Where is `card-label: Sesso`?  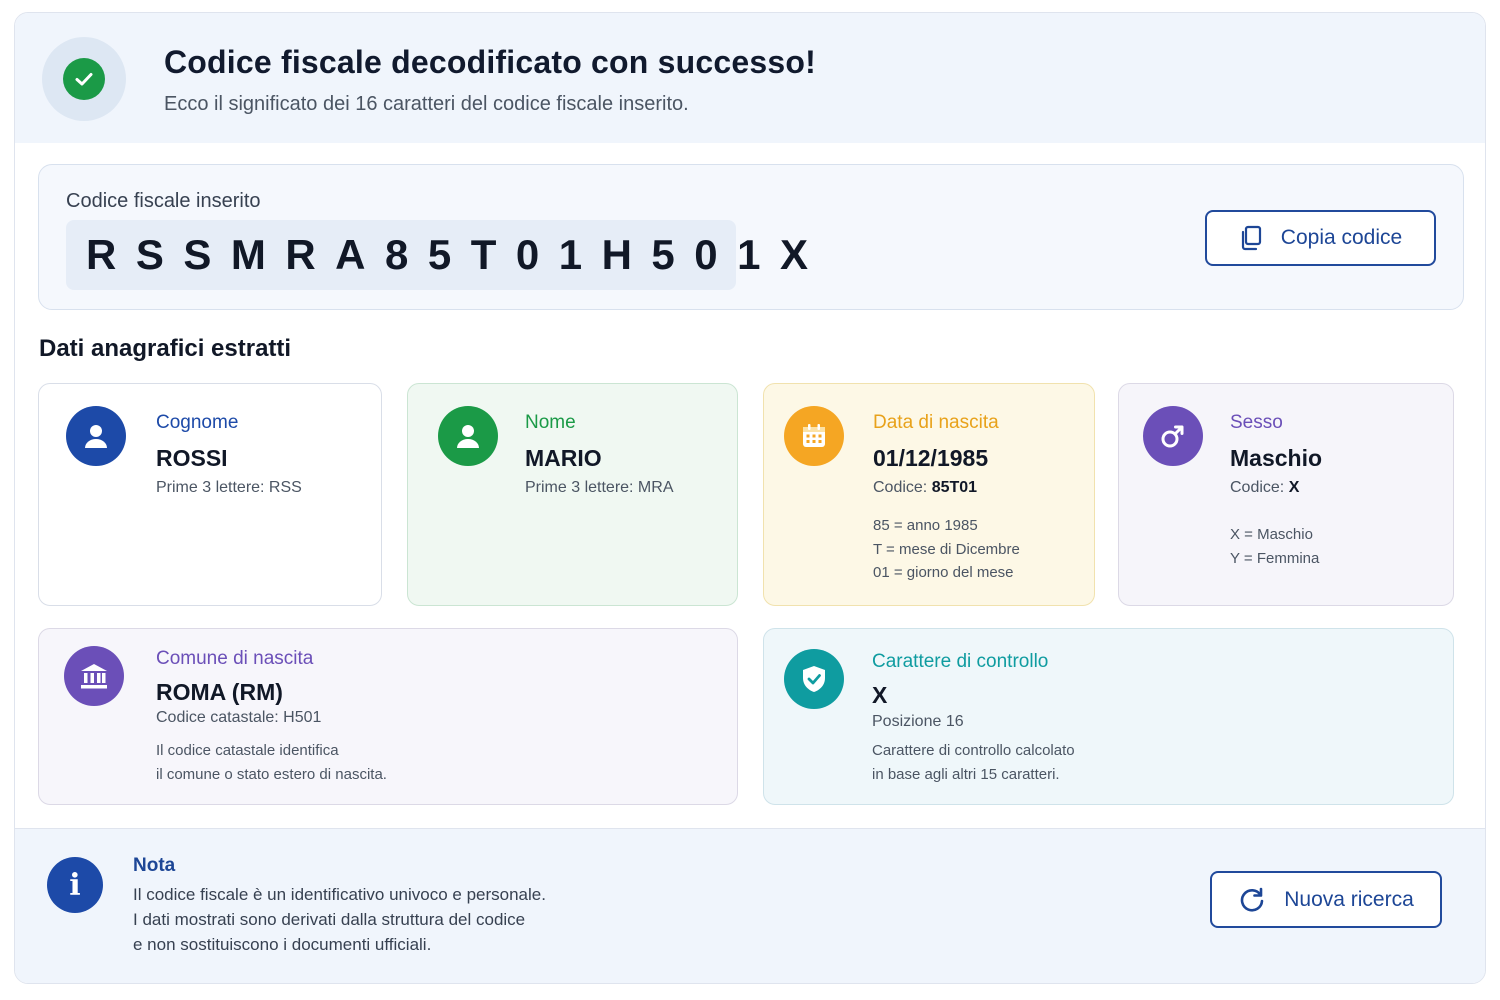
card-label: Sesso is located at coordinates (1256, 422).